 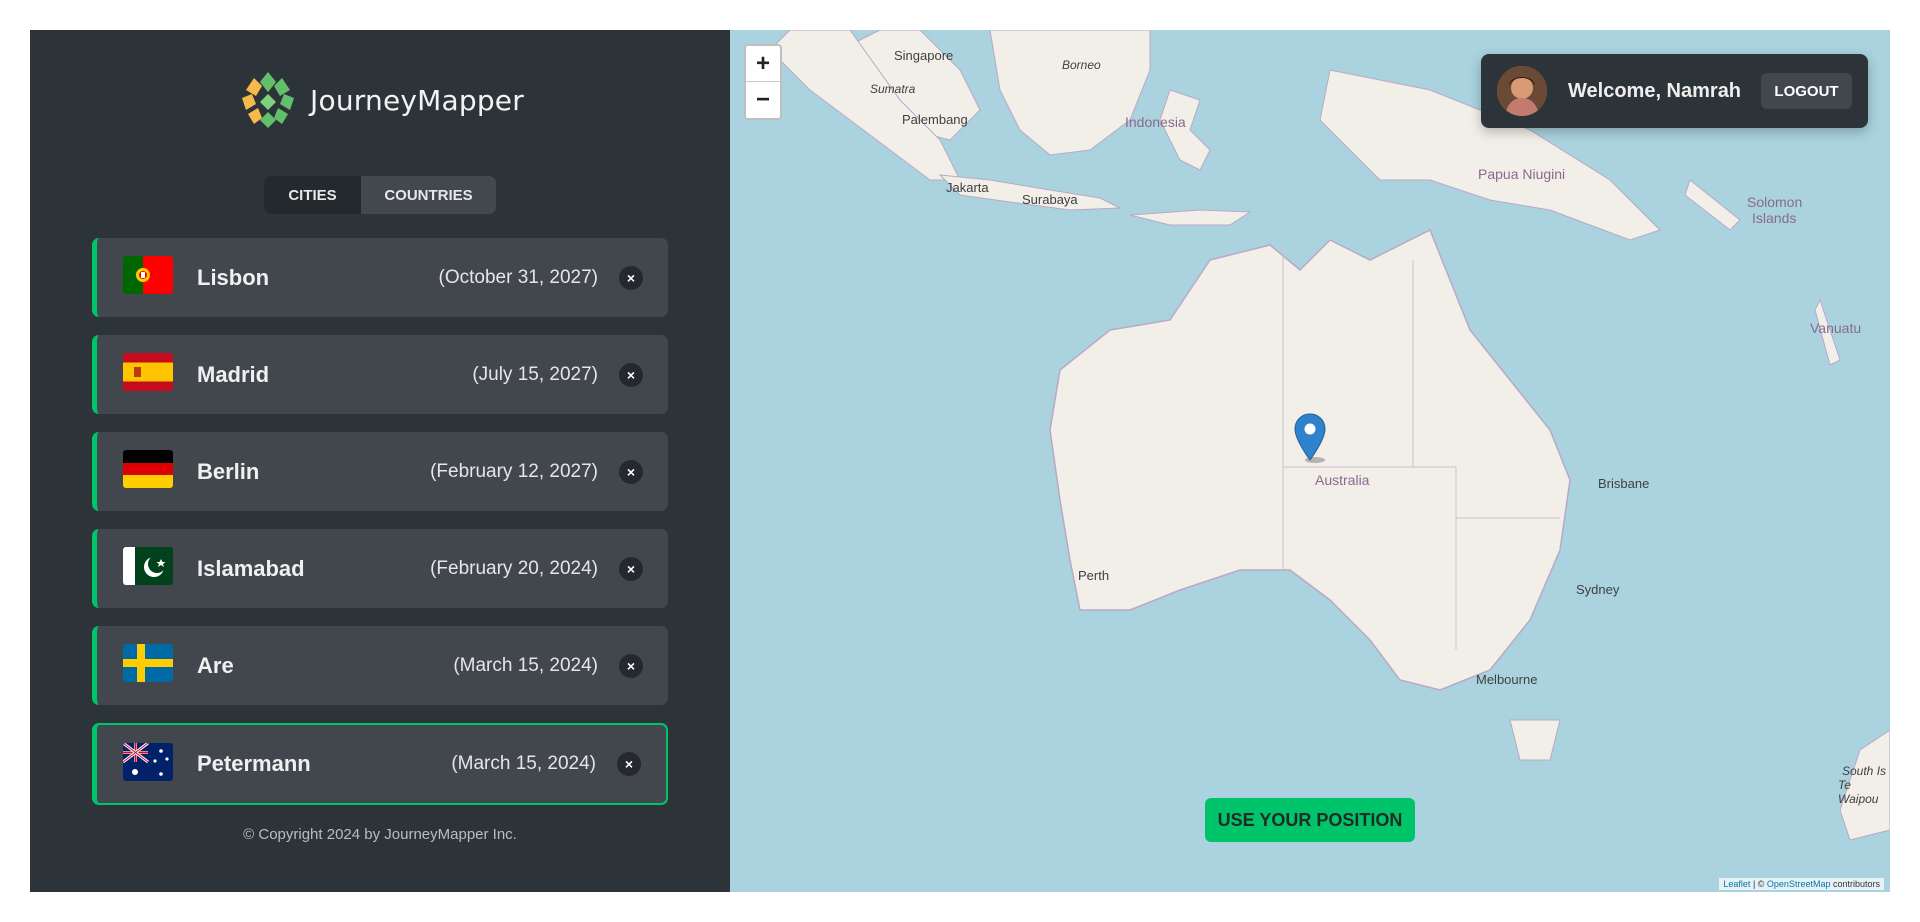 I want to click on city-item-islamabad: Islamabad (February 20, 2024) ×, so click(x=380, y=568).